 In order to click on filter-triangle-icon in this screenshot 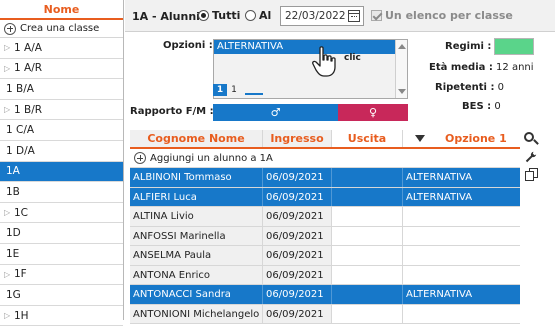, I will do `click(420, 138)`.